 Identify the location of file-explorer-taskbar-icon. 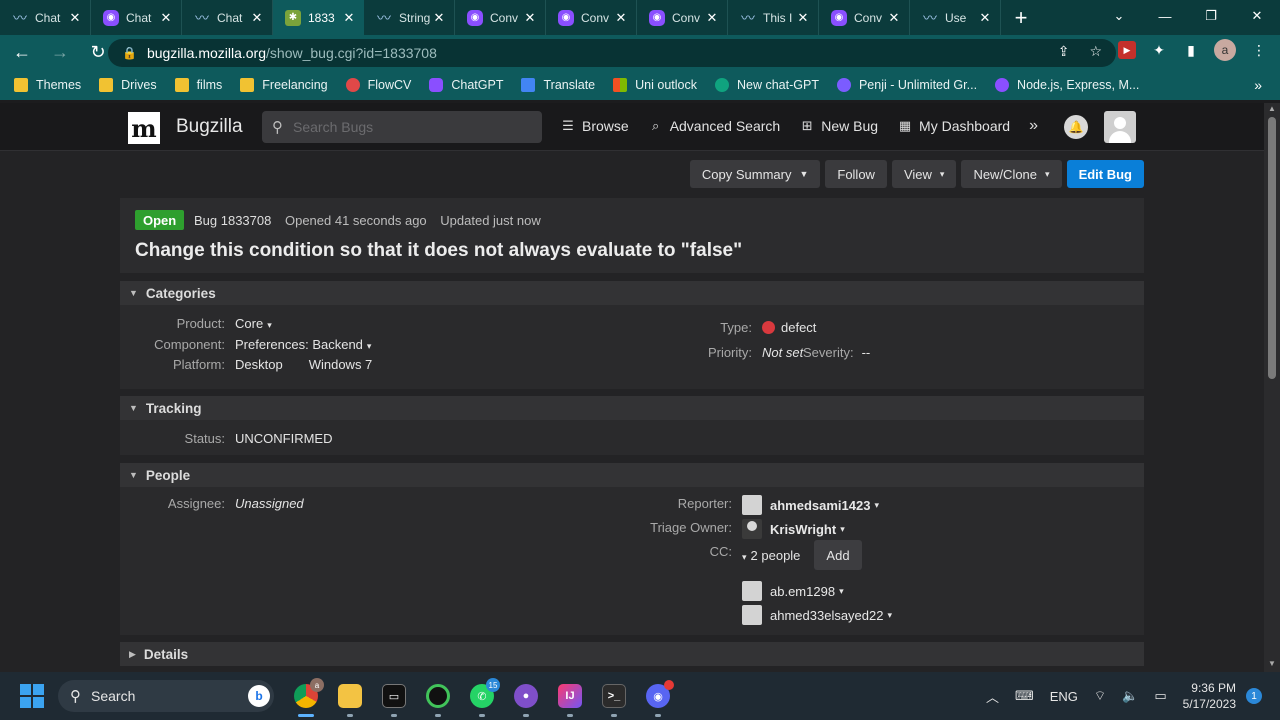
(350, 697).